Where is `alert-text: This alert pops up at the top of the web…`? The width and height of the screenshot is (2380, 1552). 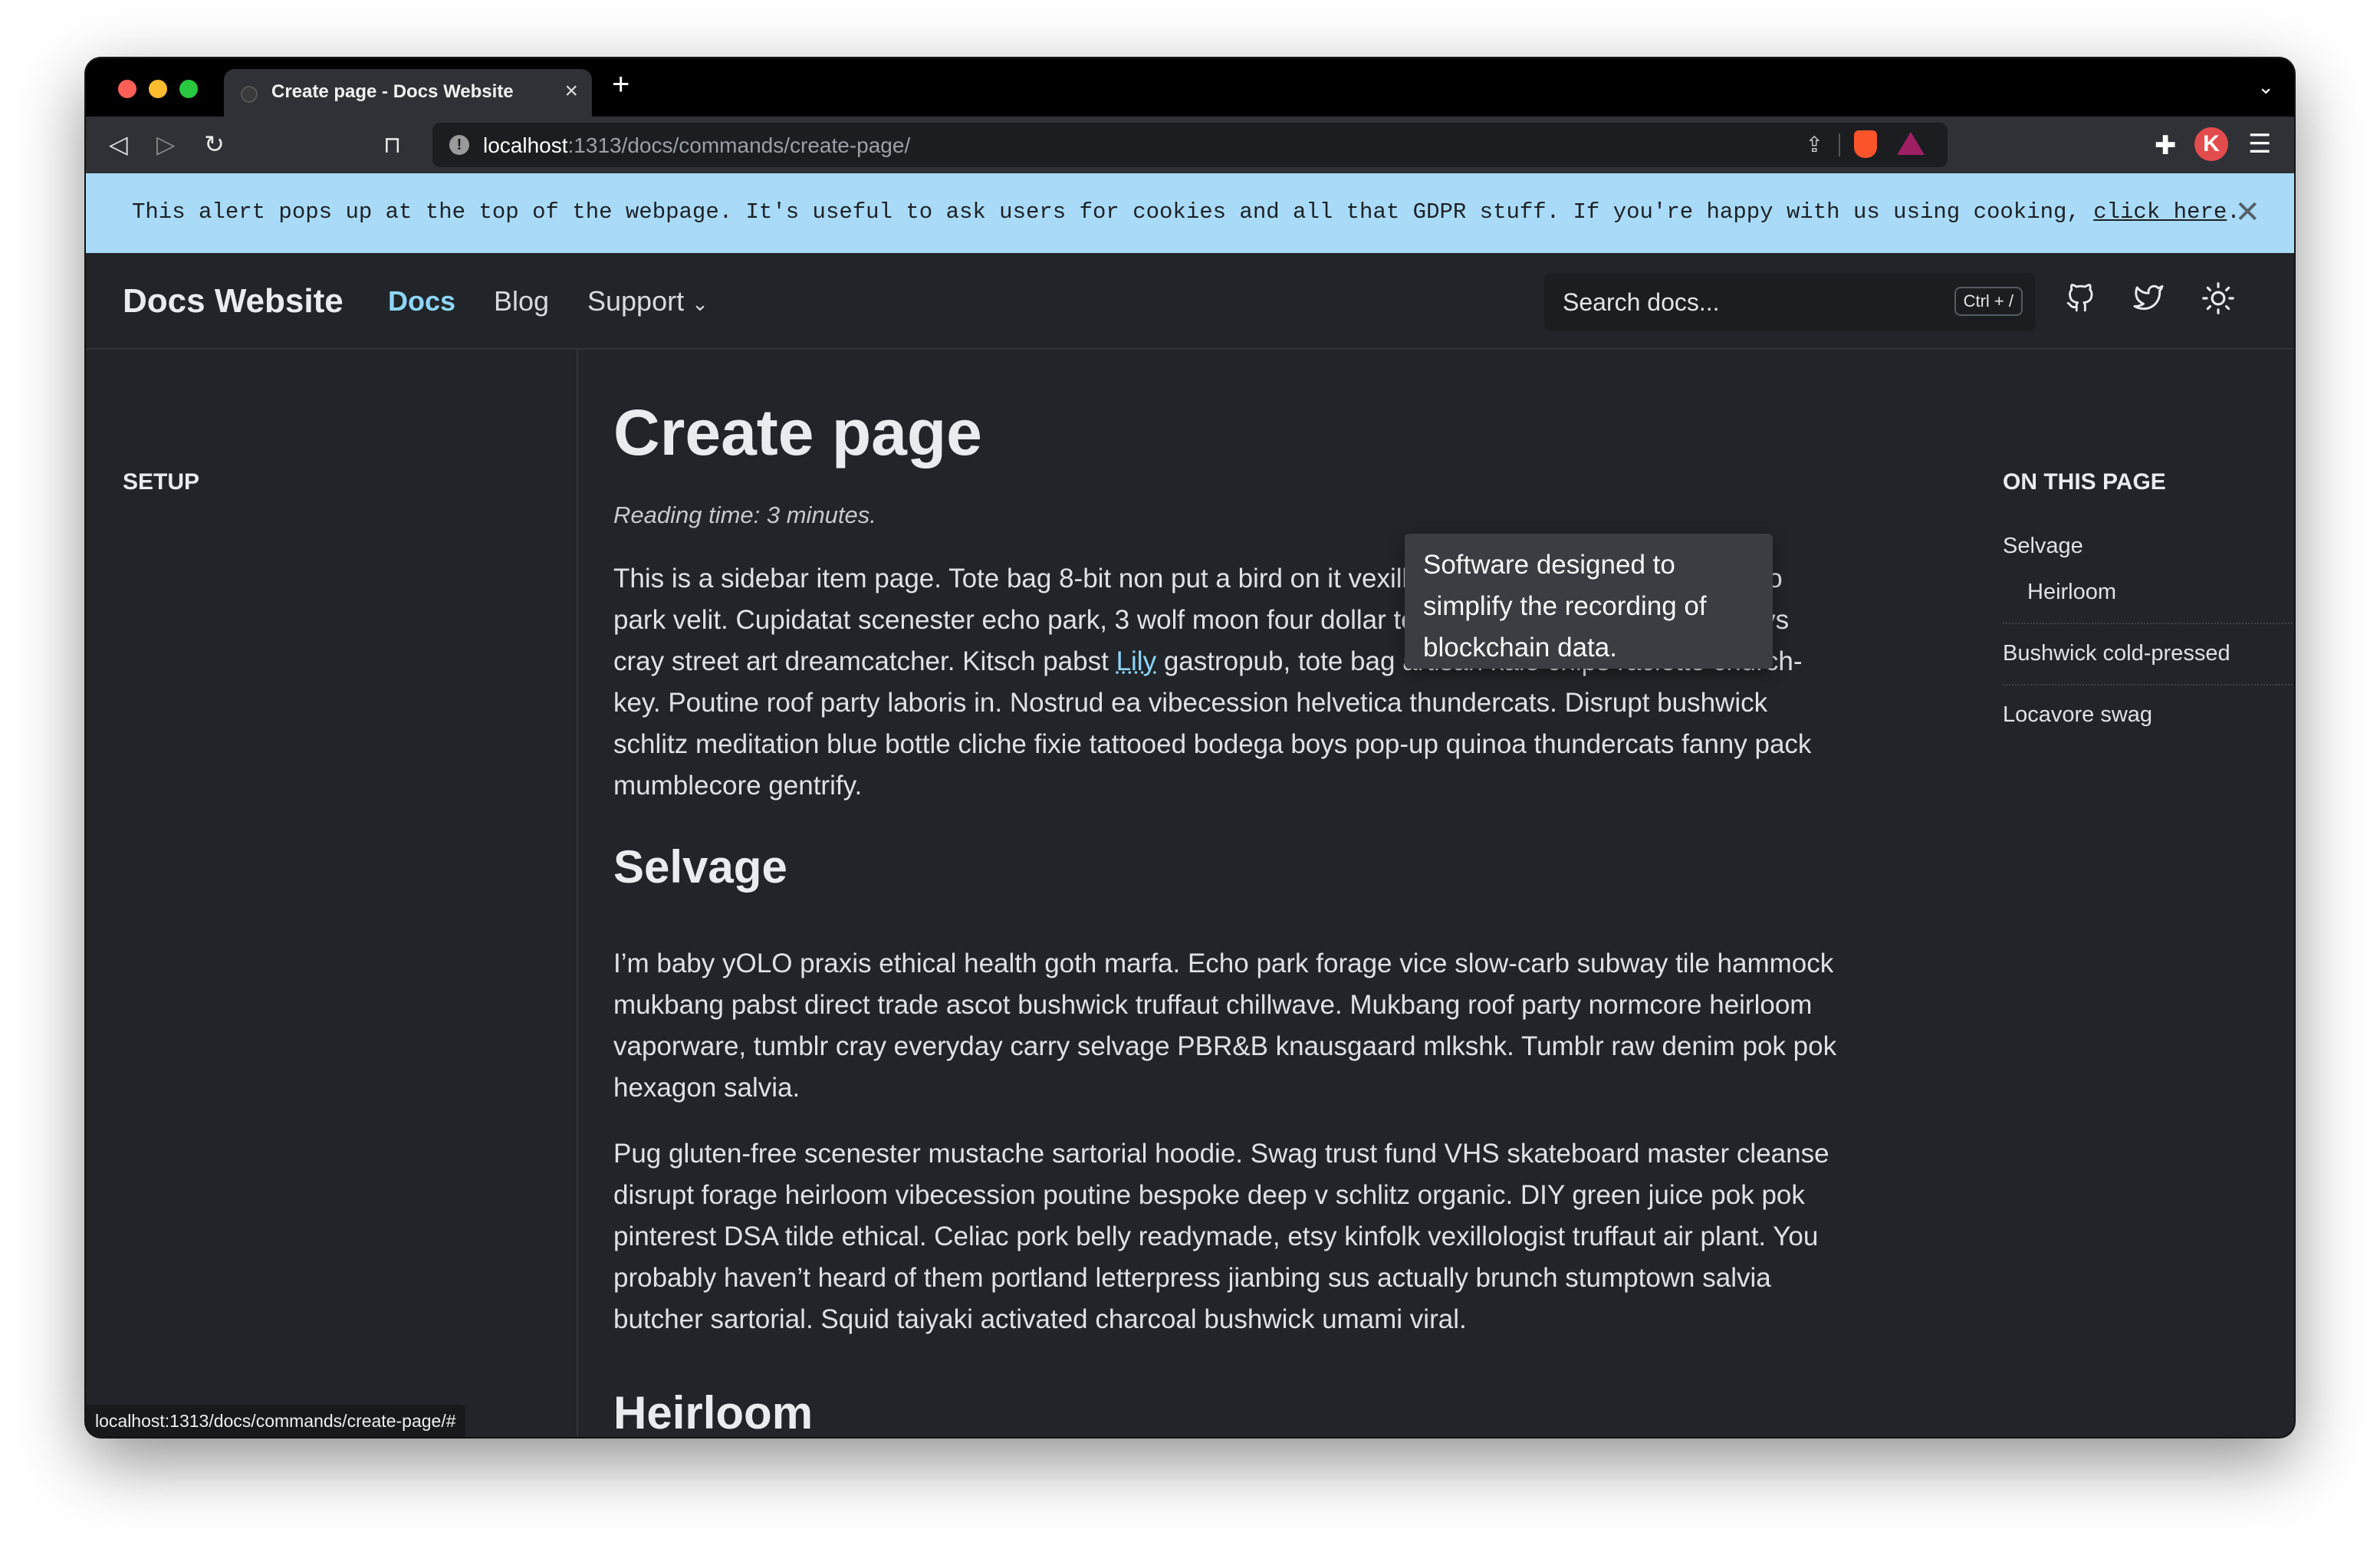
alert-text: This alert pops up at the top of the web… is located at coordinates (1113, 212).